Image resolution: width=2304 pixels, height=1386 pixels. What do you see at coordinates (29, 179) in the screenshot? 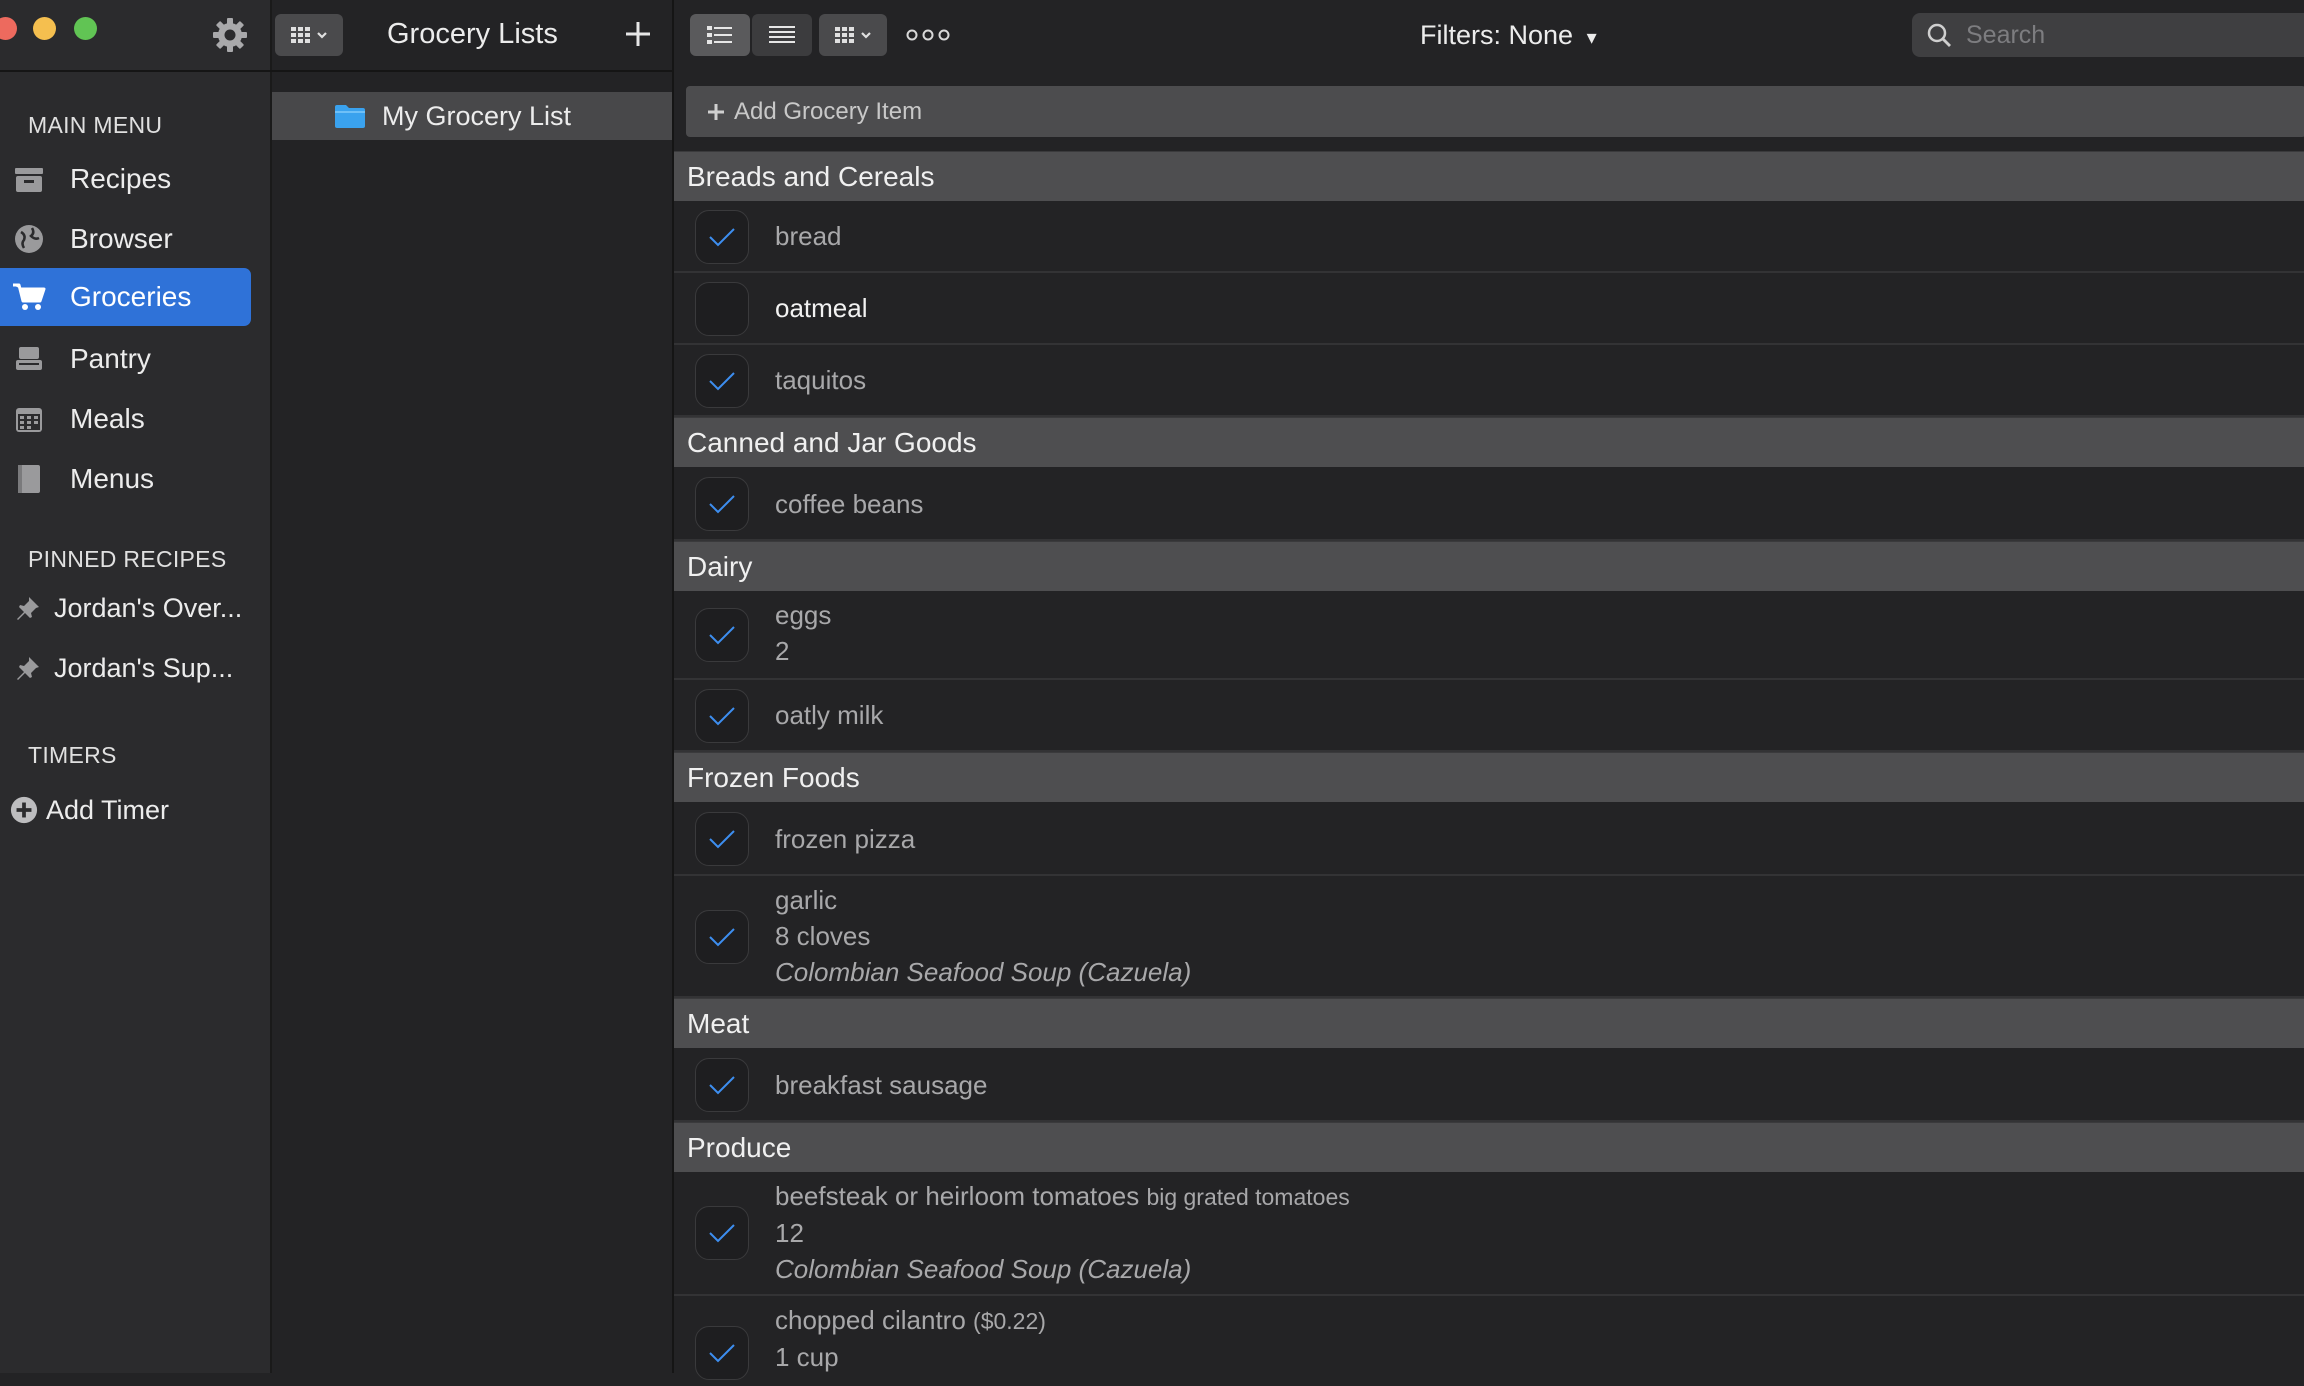
I see `recipe-box-icon` at bounding box center [29, 179].